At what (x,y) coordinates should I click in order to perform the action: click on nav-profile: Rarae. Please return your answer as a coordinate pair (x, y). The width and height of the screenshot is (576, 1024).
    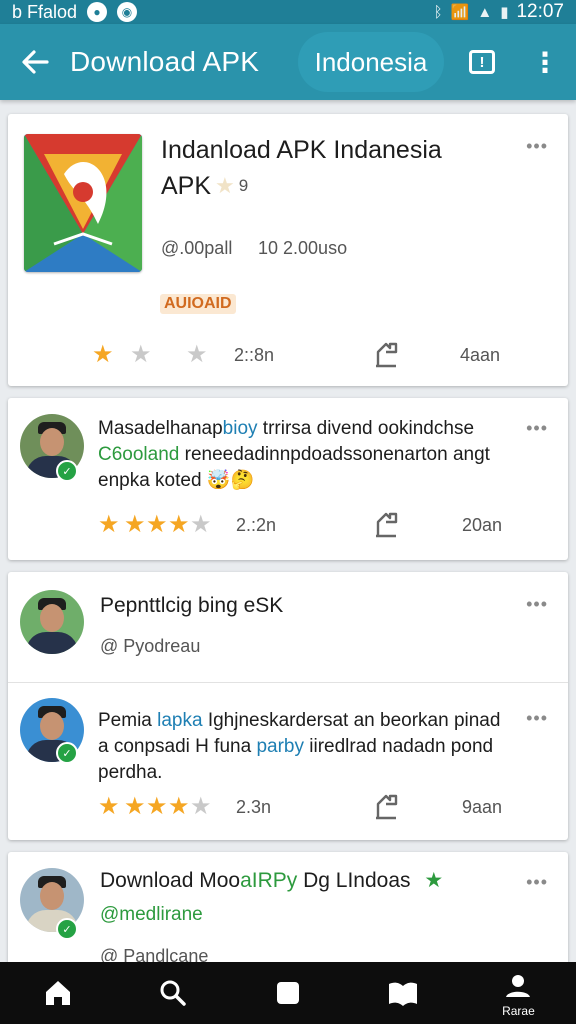
    Looking at the image, I should click on (518, 993).